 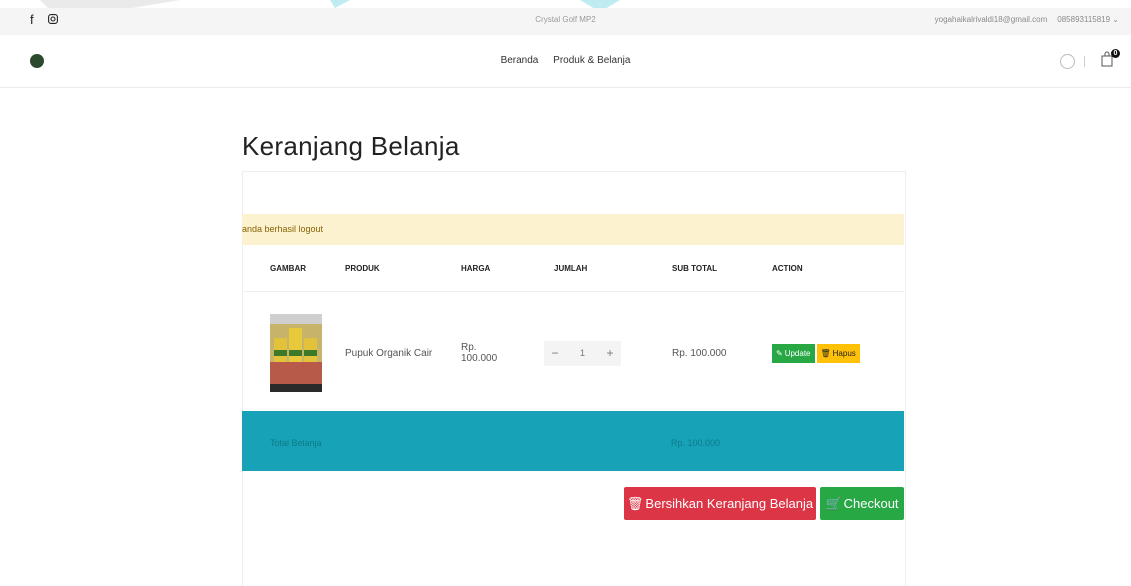 I want to click on product-price: Rp. 100.000, so click(x=493, y=353).